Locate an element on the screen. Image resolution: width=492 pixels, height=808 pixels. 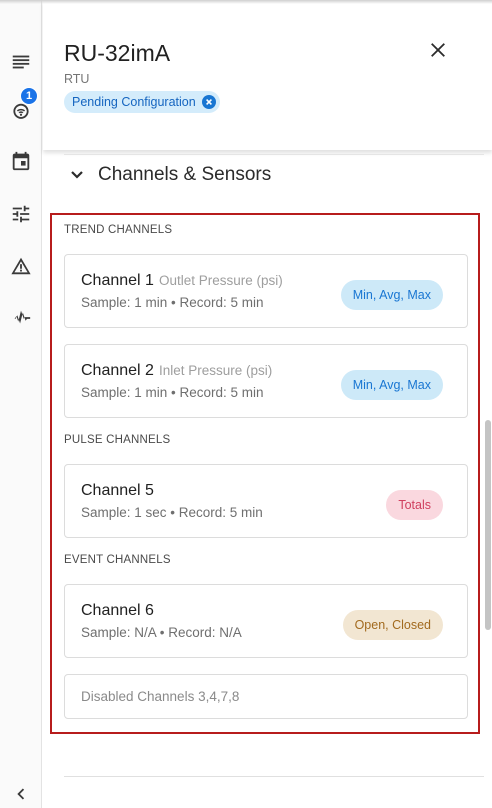
channel-meta: Sample: N/A • Record: N/A is located at coordinates (161, 632).